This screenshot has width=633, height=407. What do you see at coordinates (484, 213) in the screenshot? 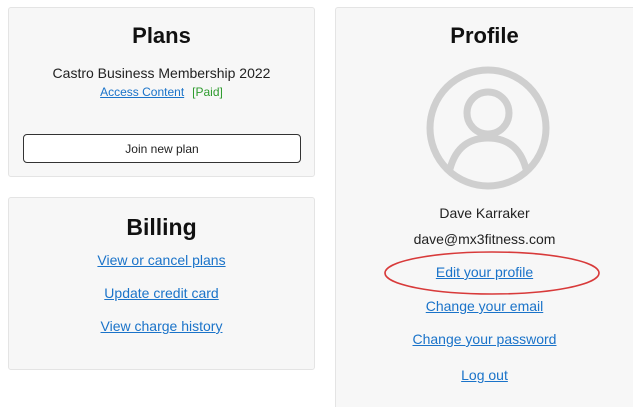
I see `profile-name: Dave Karraker` at bounding box center [484, 213].